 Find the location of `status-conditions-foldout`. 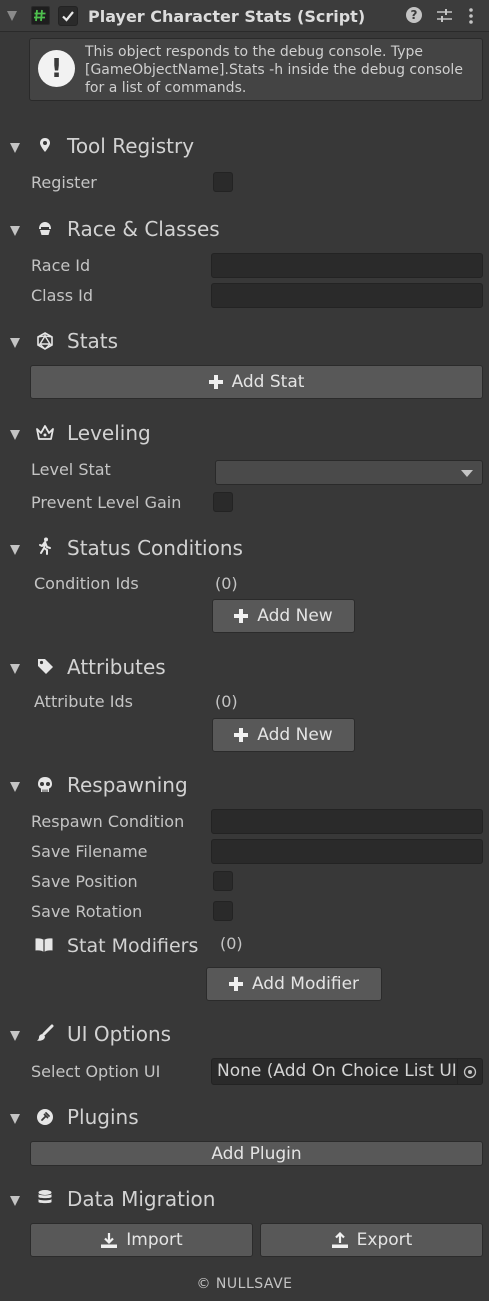

status-conditions-foldout is located at coordinates (15, 550).